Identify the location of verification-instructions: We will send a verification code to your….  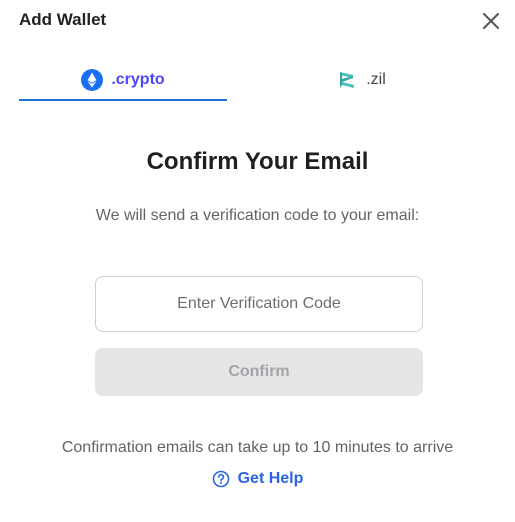
(257, 215).